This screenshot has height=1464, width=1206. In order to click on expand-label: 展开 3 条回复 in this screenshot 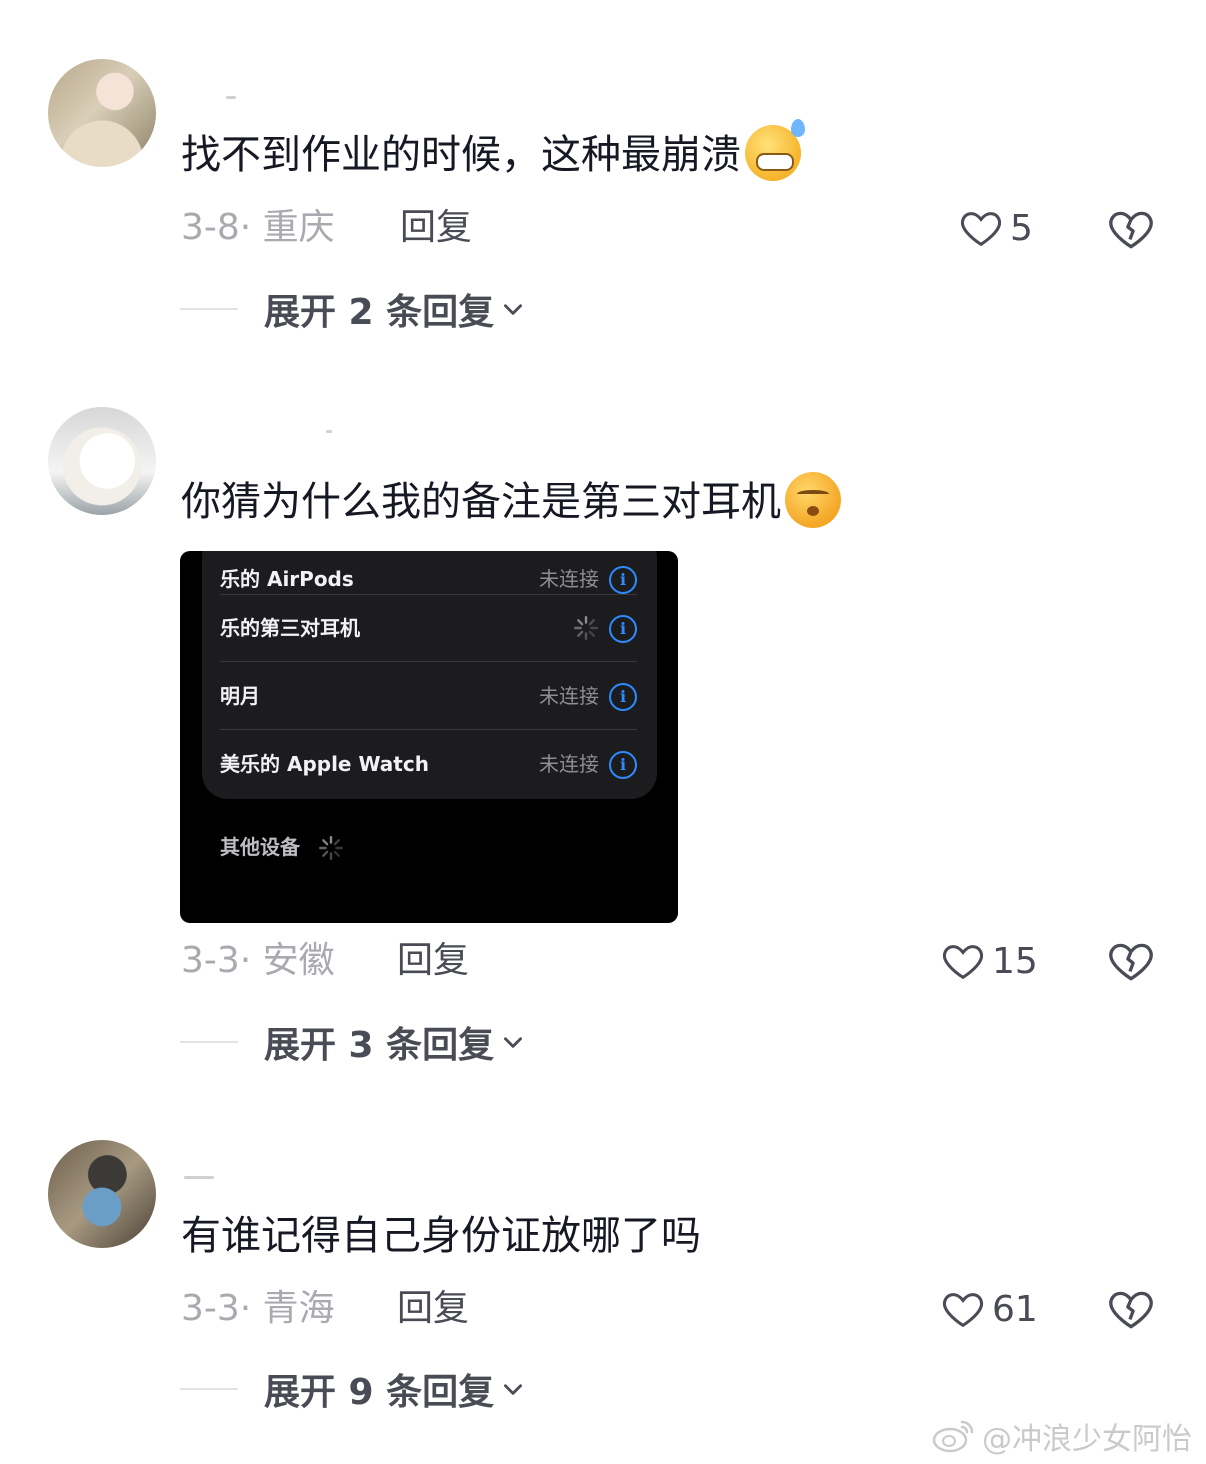, I will do `click(379, 1045)`.